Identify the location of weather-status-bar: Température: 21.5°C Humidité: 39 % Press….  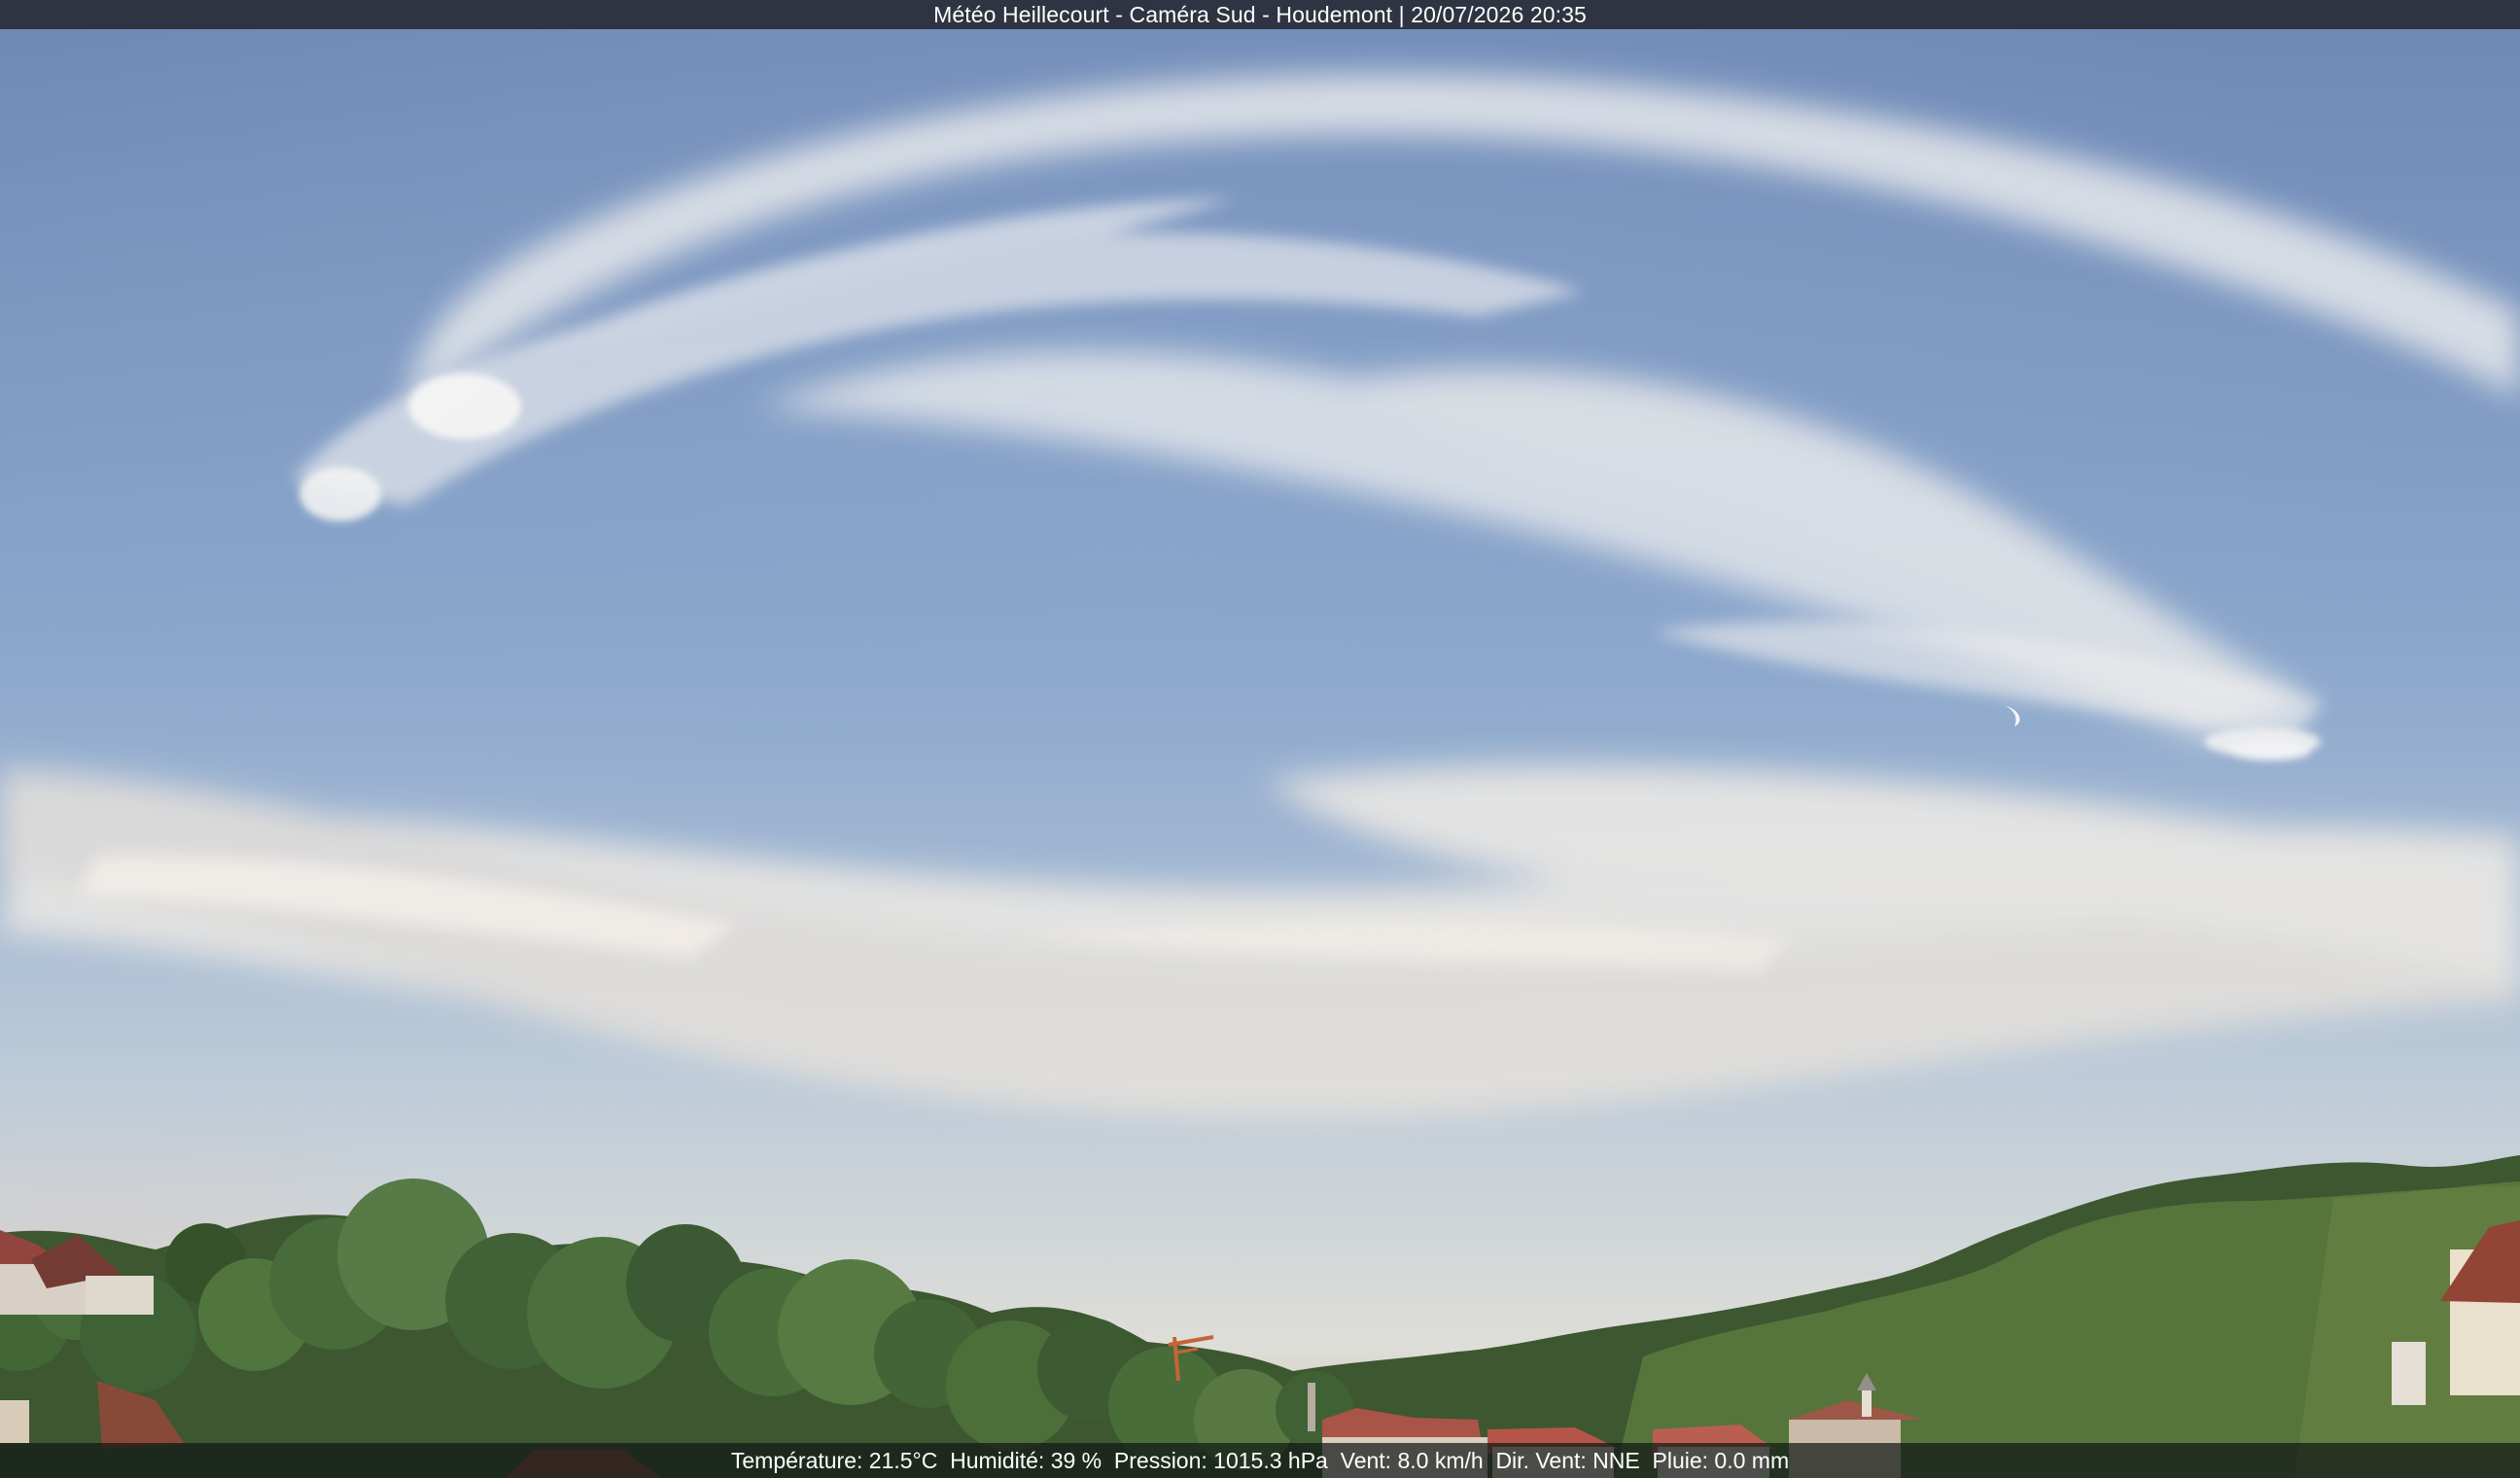
(1260, 1460).